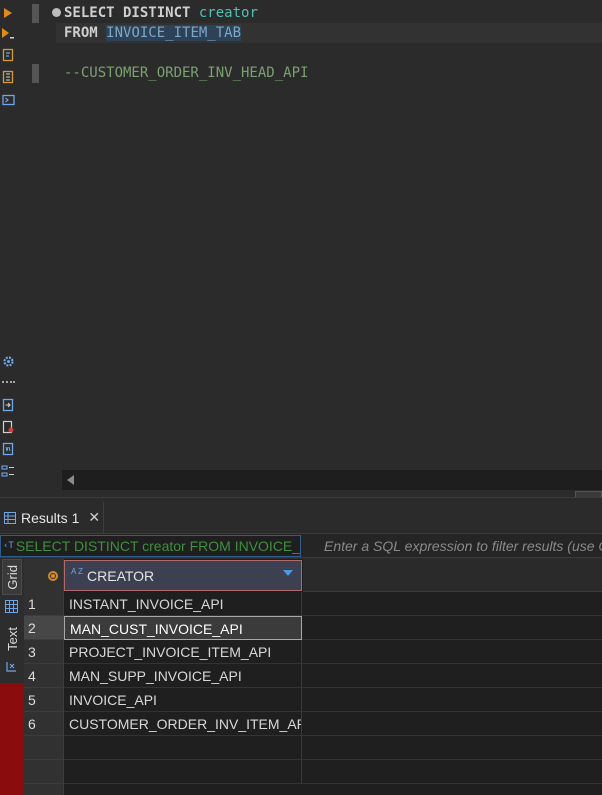  I want to click on results-tab-bar: Results 1 ✕, so click(301, 515).